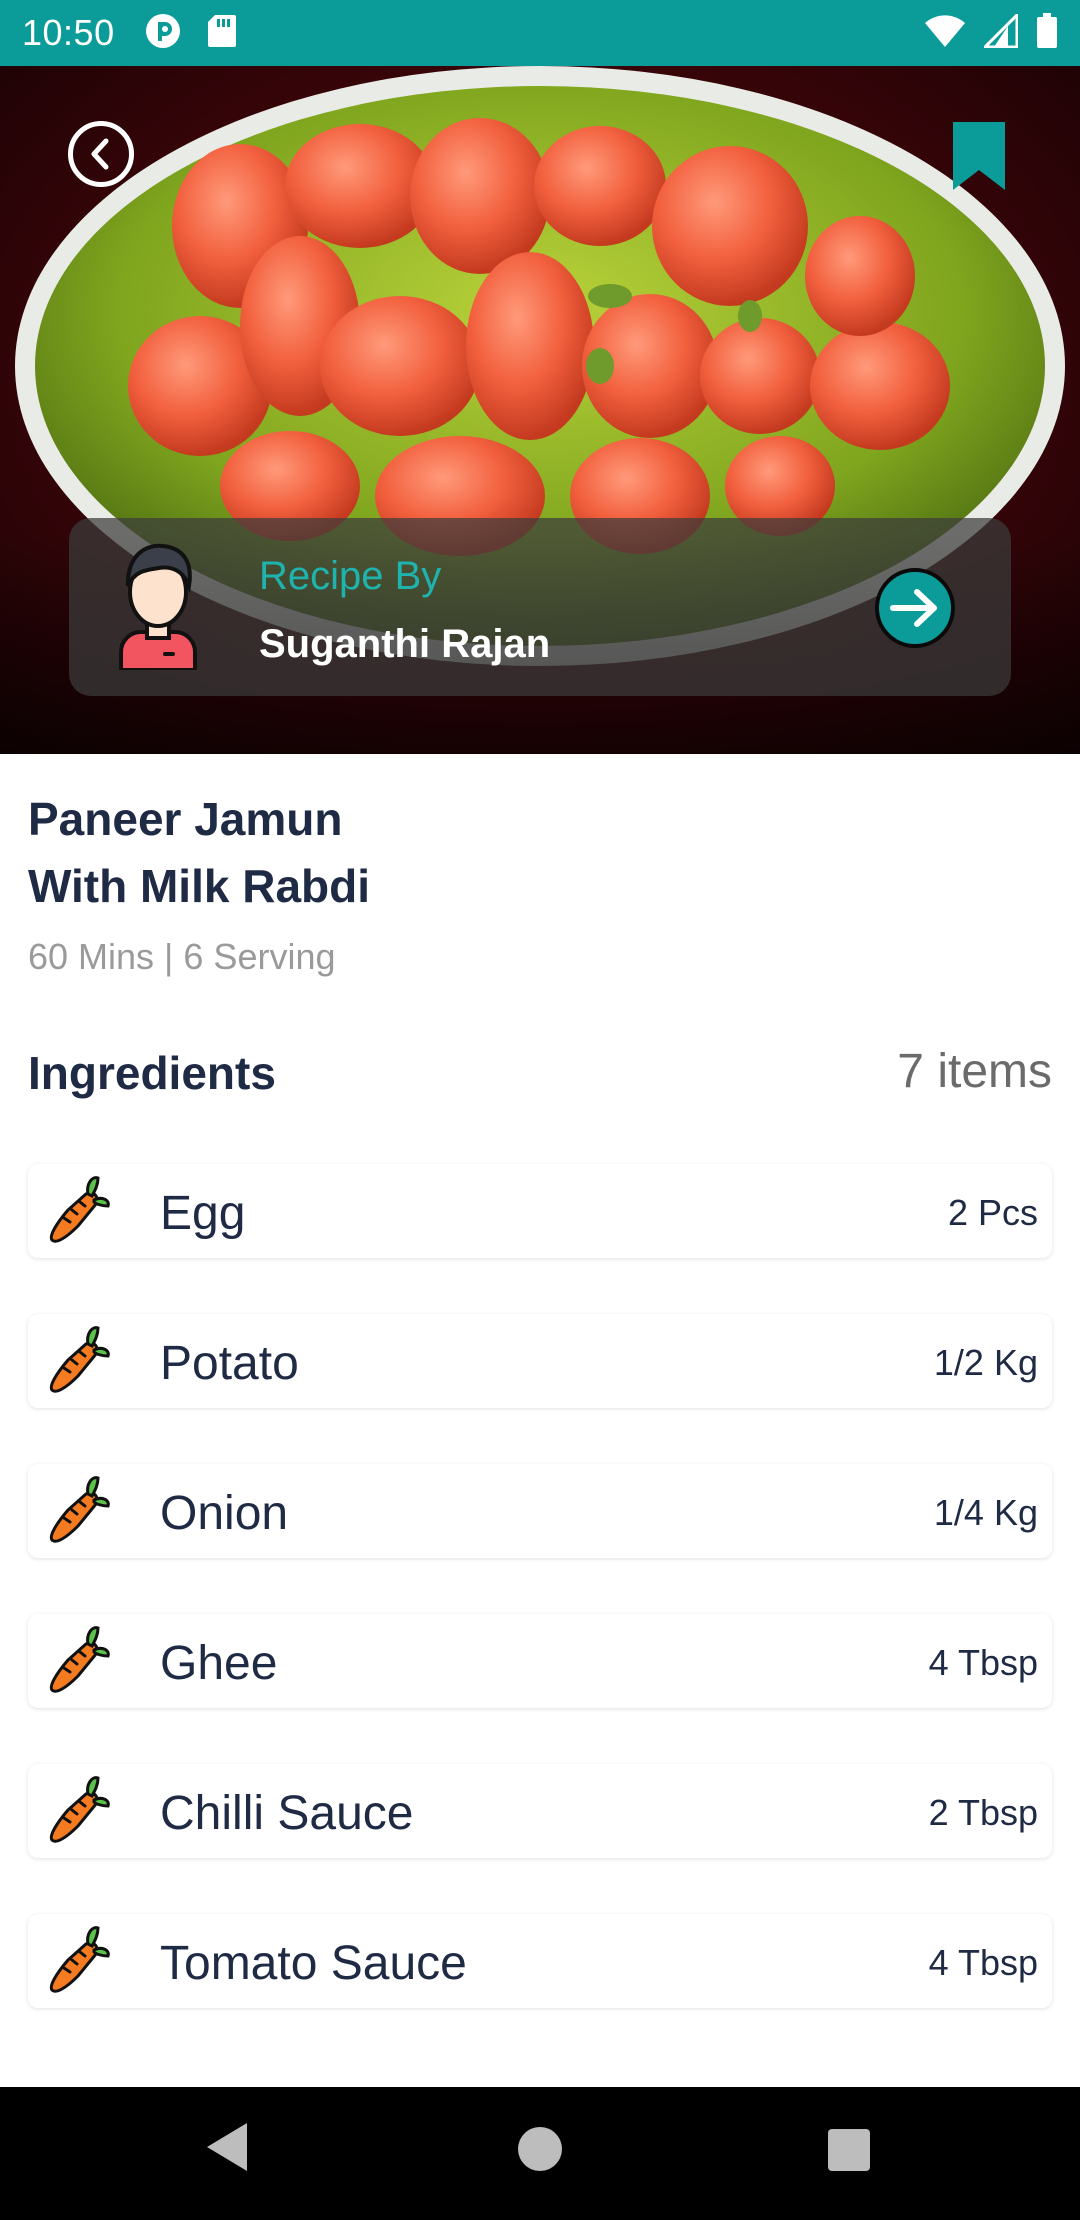 The image size is (1080, 2220). I want to click on ingredients-count: 7 items, so click(974, 1071).